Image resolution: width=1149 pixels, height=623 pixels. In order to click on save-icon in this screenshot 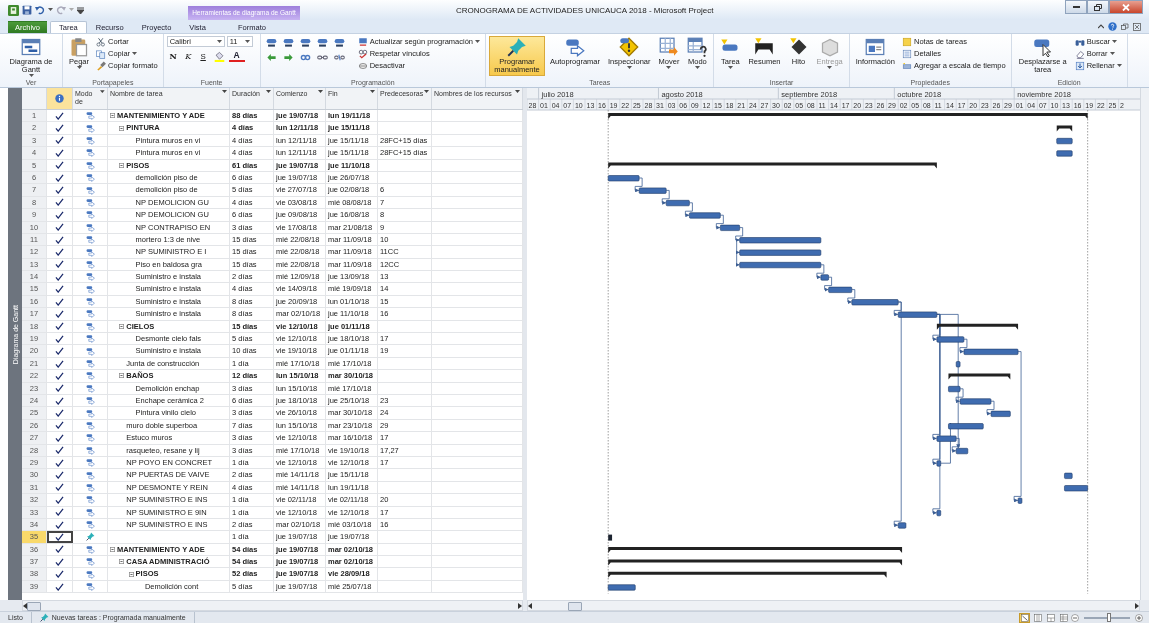, I will do `click(27, 10)`.